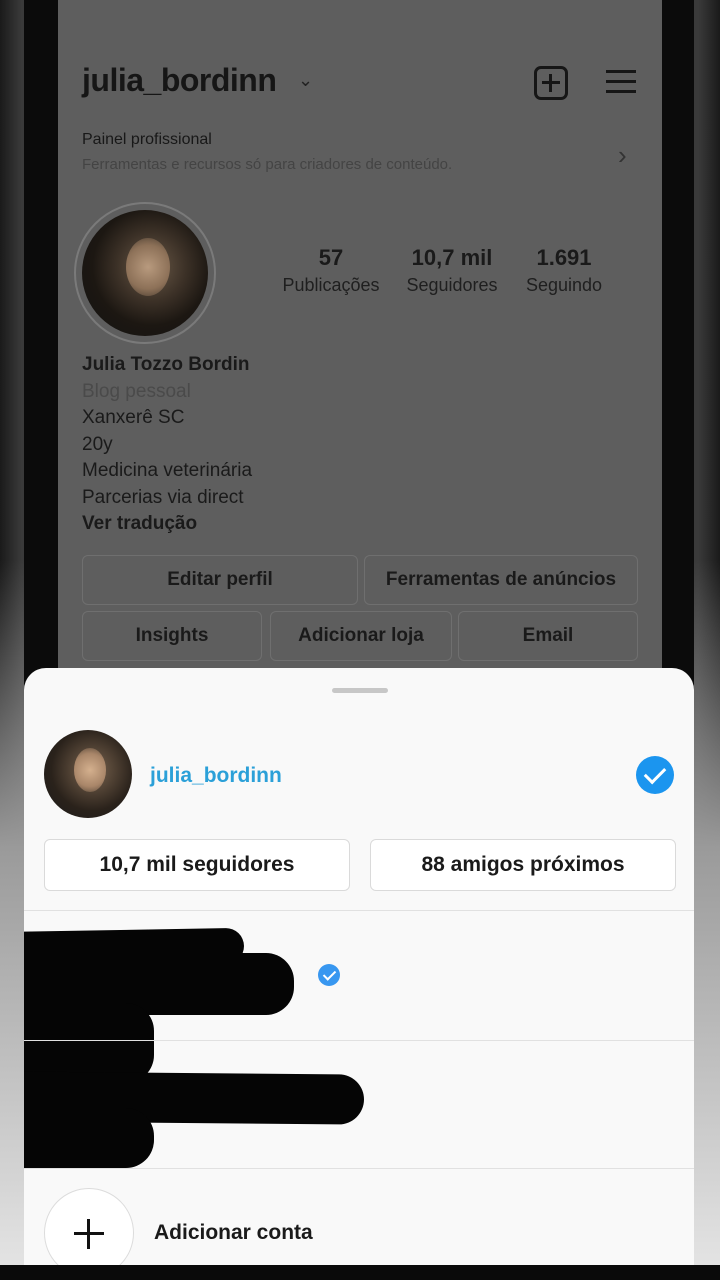 This screenshot has width=720, height=1280. What do you see at coordinates (89, 1138) in the screenshot?
I see `redacted-scribble` at bounding box center [89, 1138].